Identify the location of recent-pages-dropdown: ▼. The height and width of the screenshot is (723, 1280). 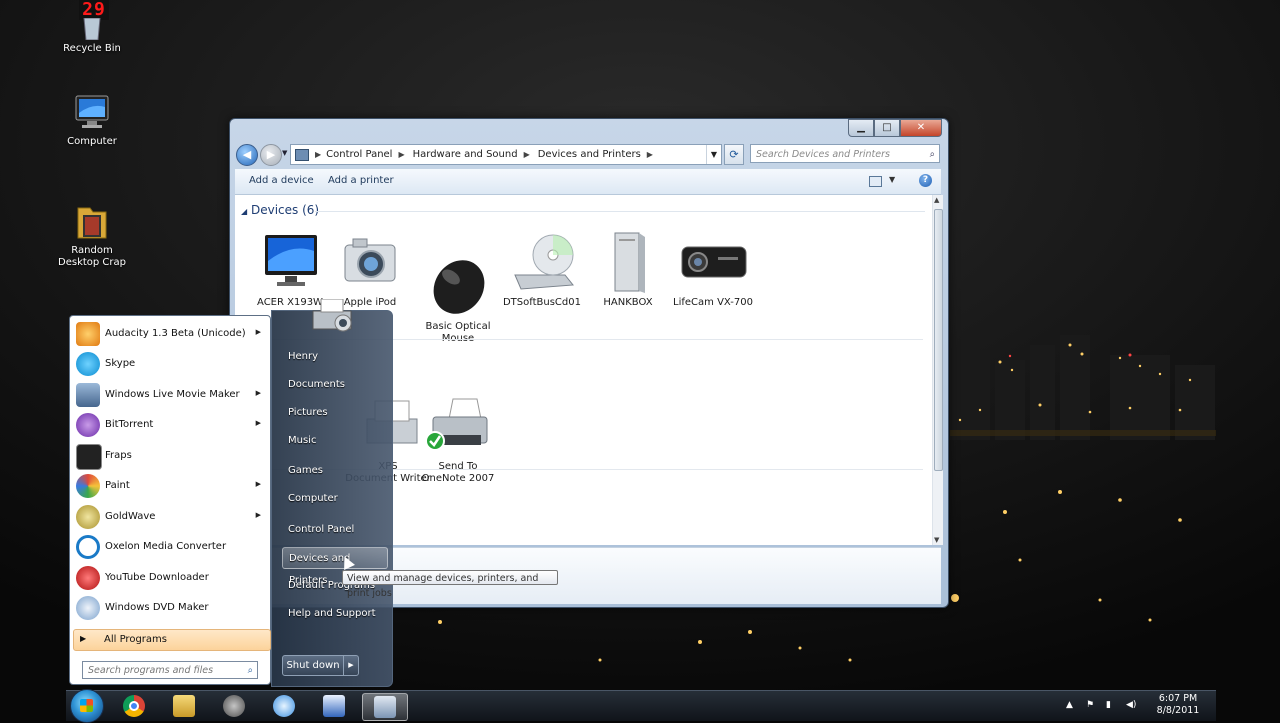
(284, 153).